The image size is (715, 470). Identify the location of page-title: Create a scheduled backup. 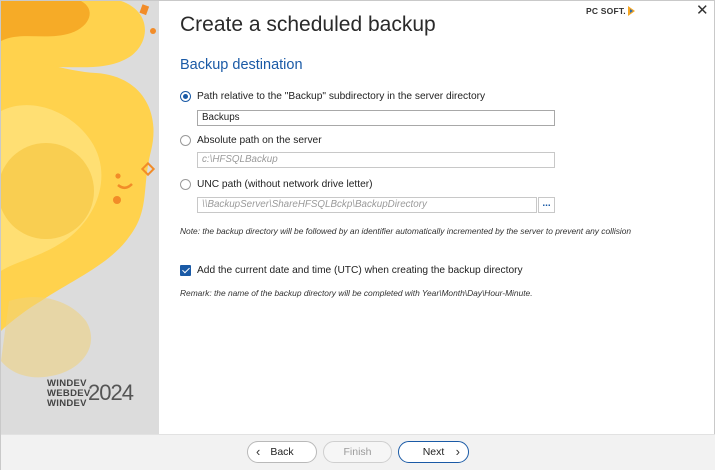
(308, 24).